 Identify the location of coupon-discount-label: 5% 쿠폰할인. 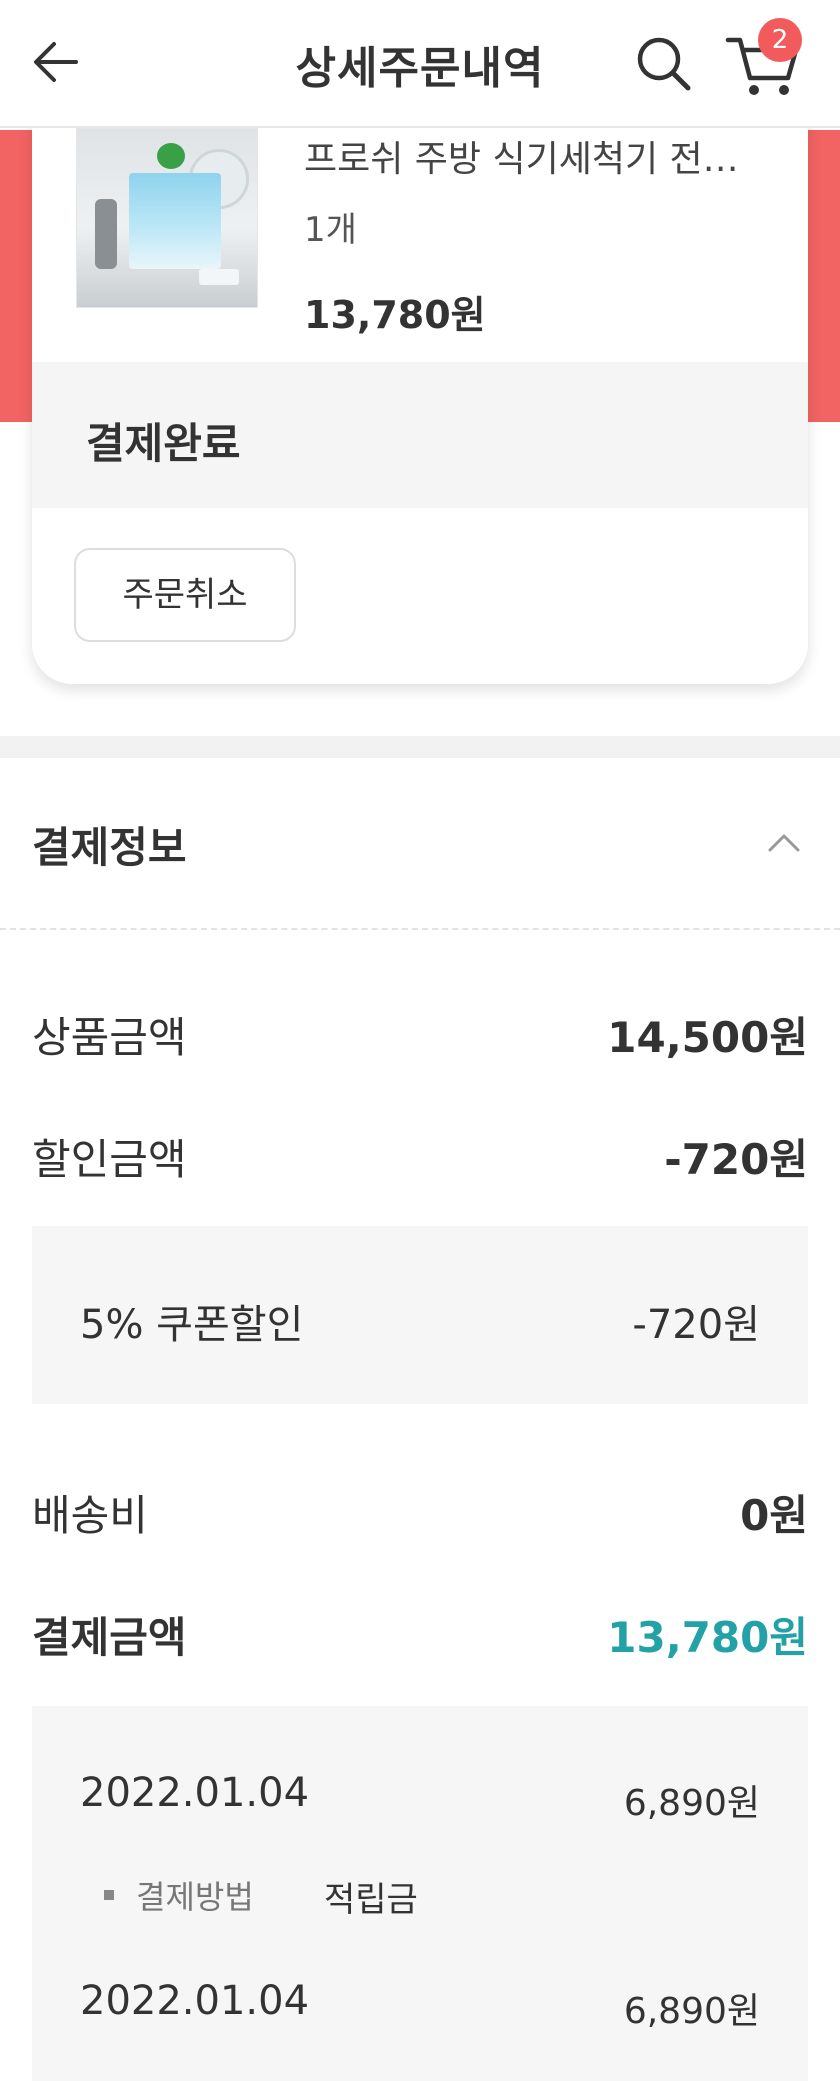
(192, 1325).